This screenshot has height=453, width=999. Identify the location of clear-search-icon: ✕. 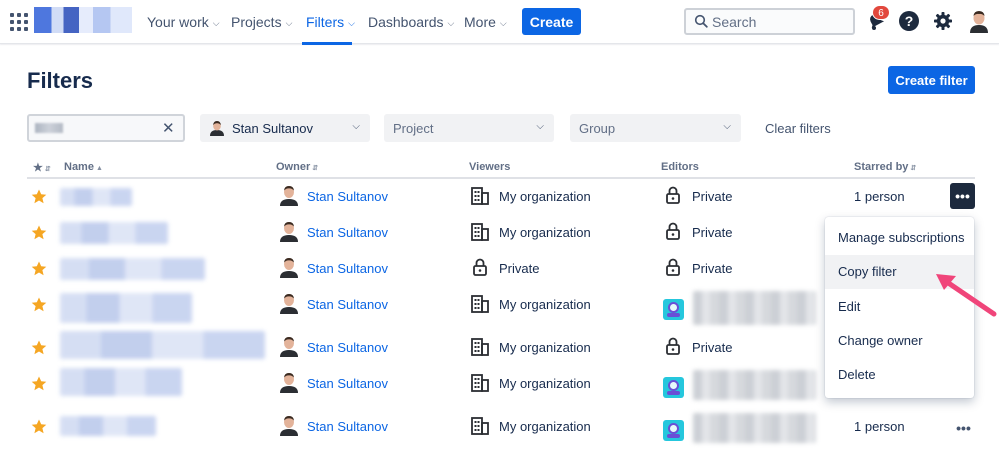
(168, 128).